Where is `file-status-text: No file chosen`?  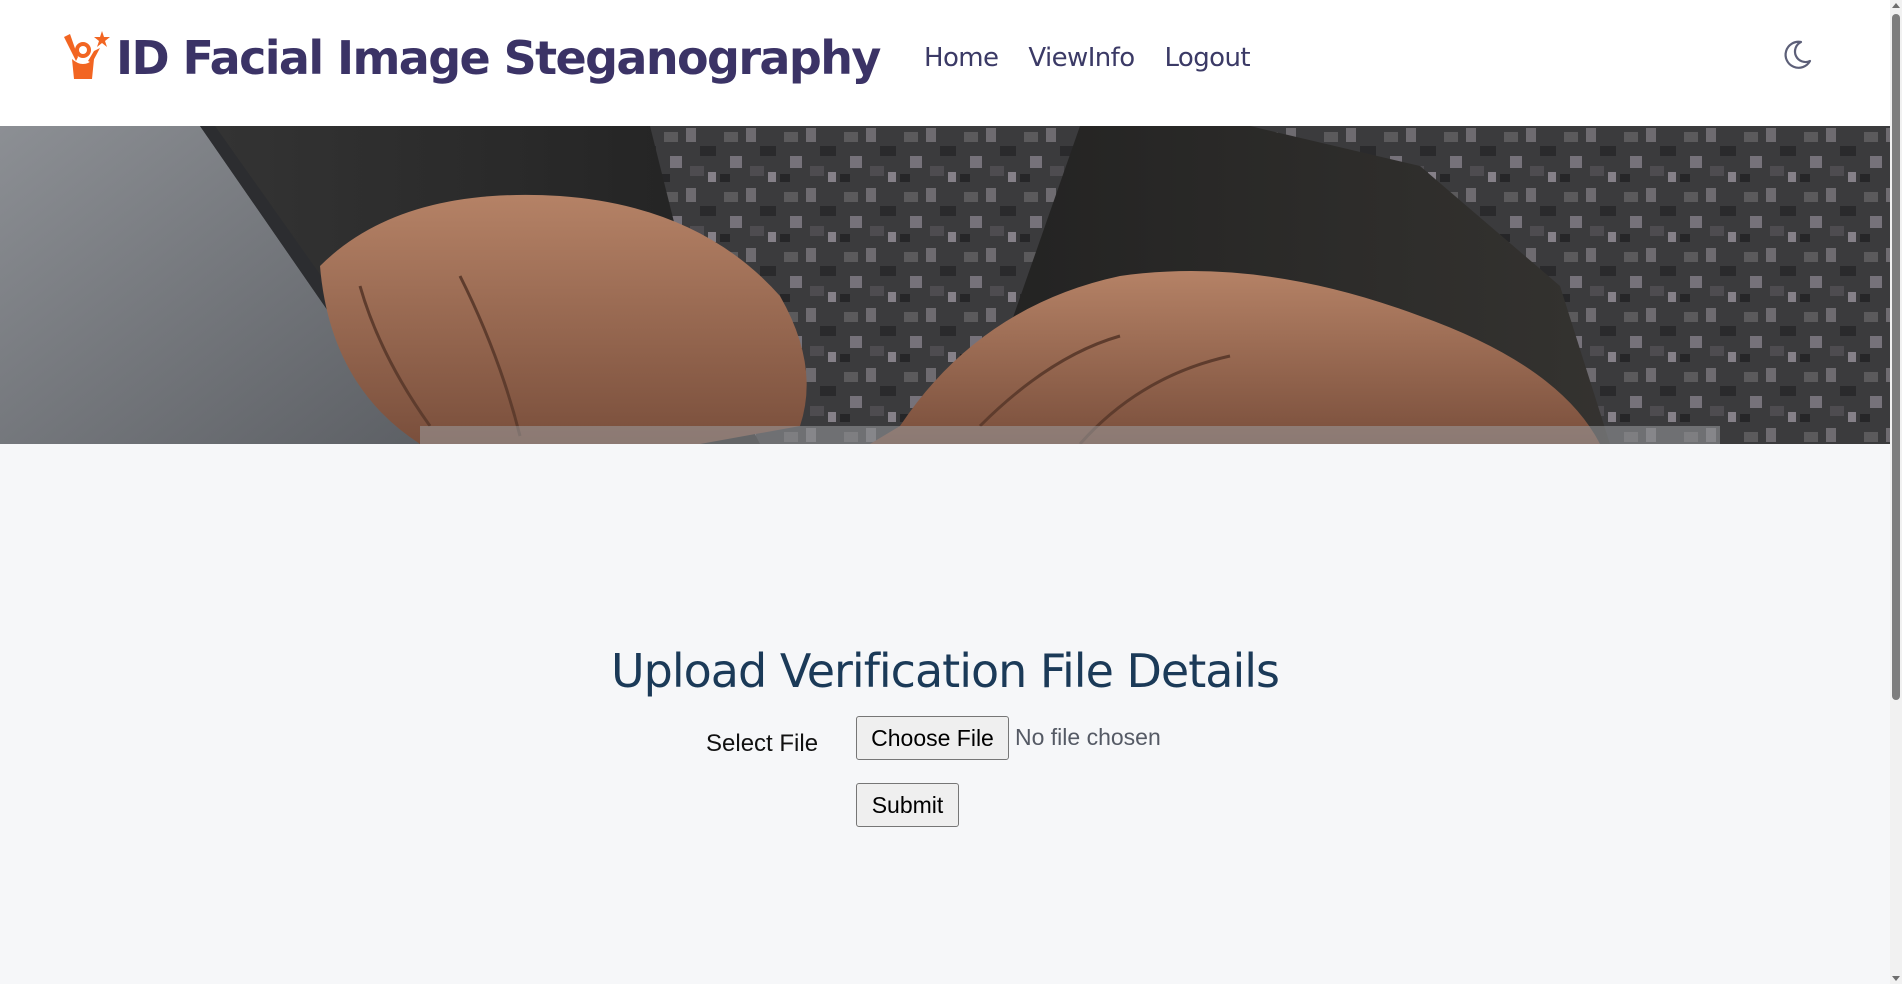
file-status-text: No file chosen is located at coordinates (1088, 737).